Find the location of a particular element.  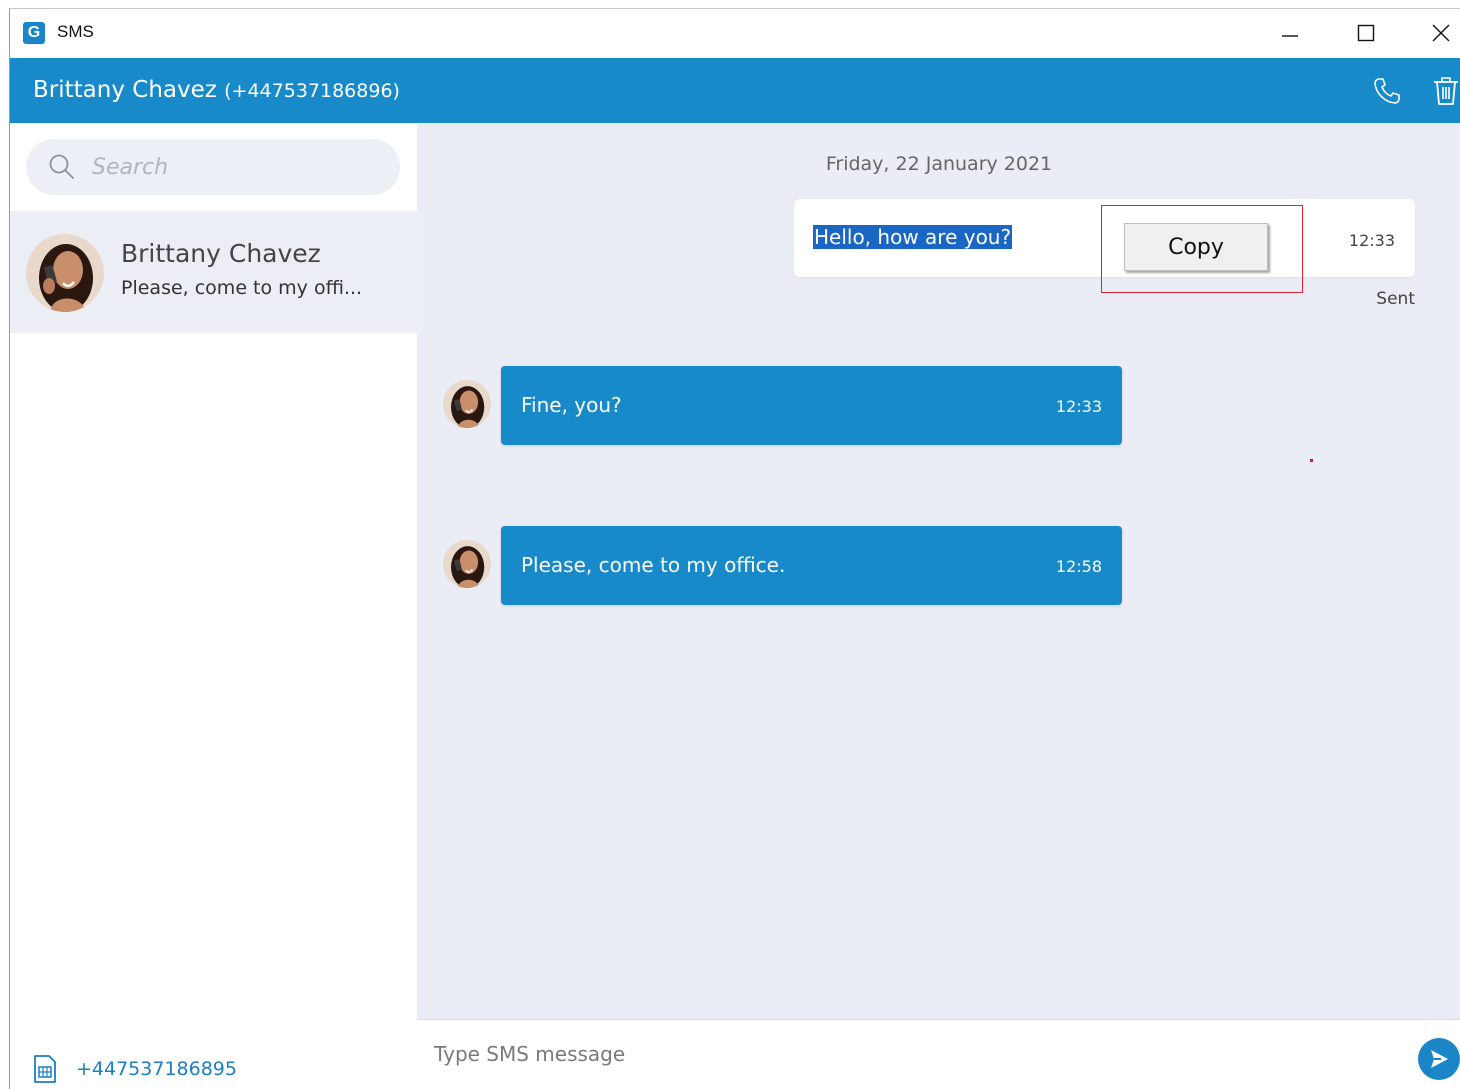

message-text: Hello, how are you? is located at coordinates (913, 237).